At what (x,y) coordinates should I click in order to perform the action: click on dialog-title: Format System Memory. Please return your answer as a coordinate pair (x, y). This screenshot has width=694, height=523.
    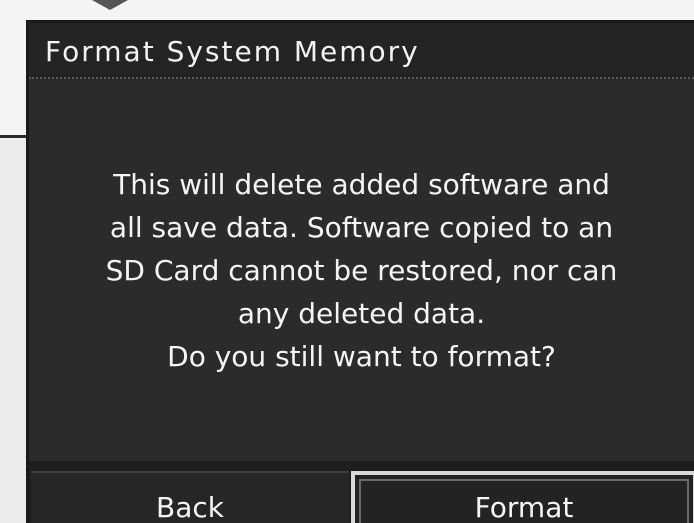
    Looking at the image, I should click on (232, 51).